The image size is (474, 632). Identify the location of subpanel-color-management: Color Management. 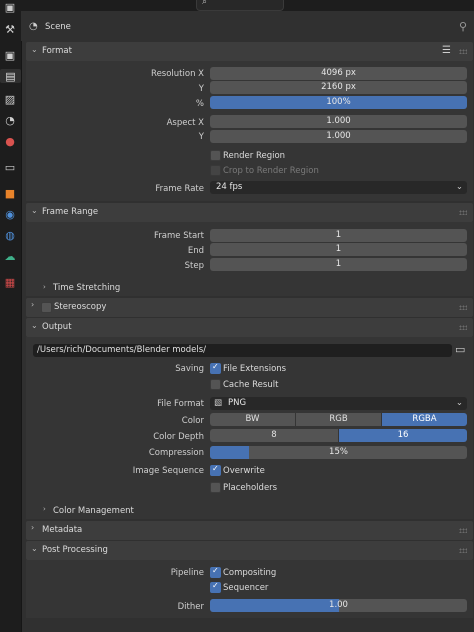
(93, 511).